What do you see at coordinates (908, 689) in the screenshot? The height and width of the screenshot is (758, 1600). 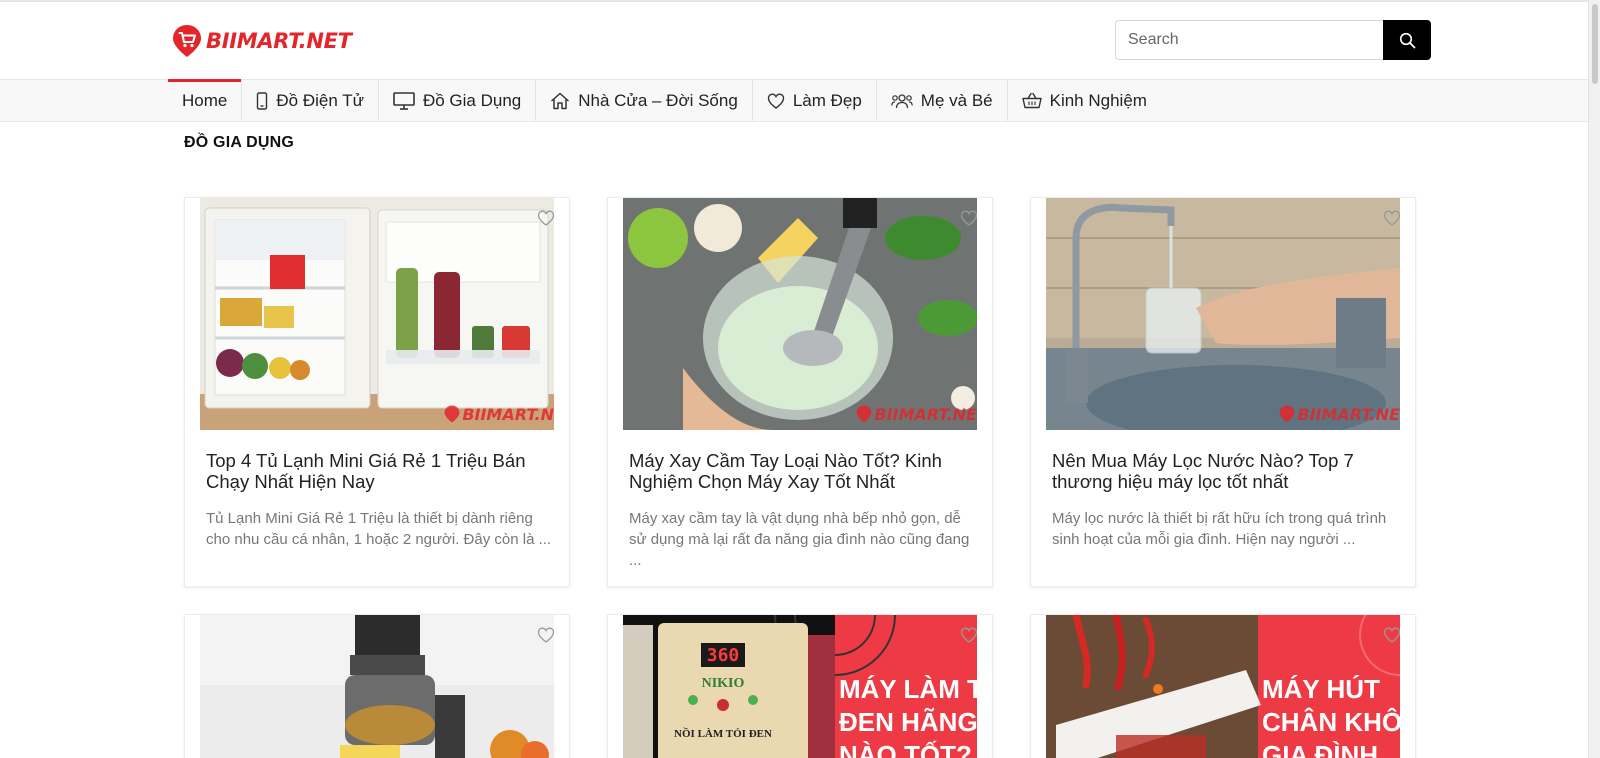 I see `promo-line: MÁY LÀM TỎ` at bounding box center [908, 689].